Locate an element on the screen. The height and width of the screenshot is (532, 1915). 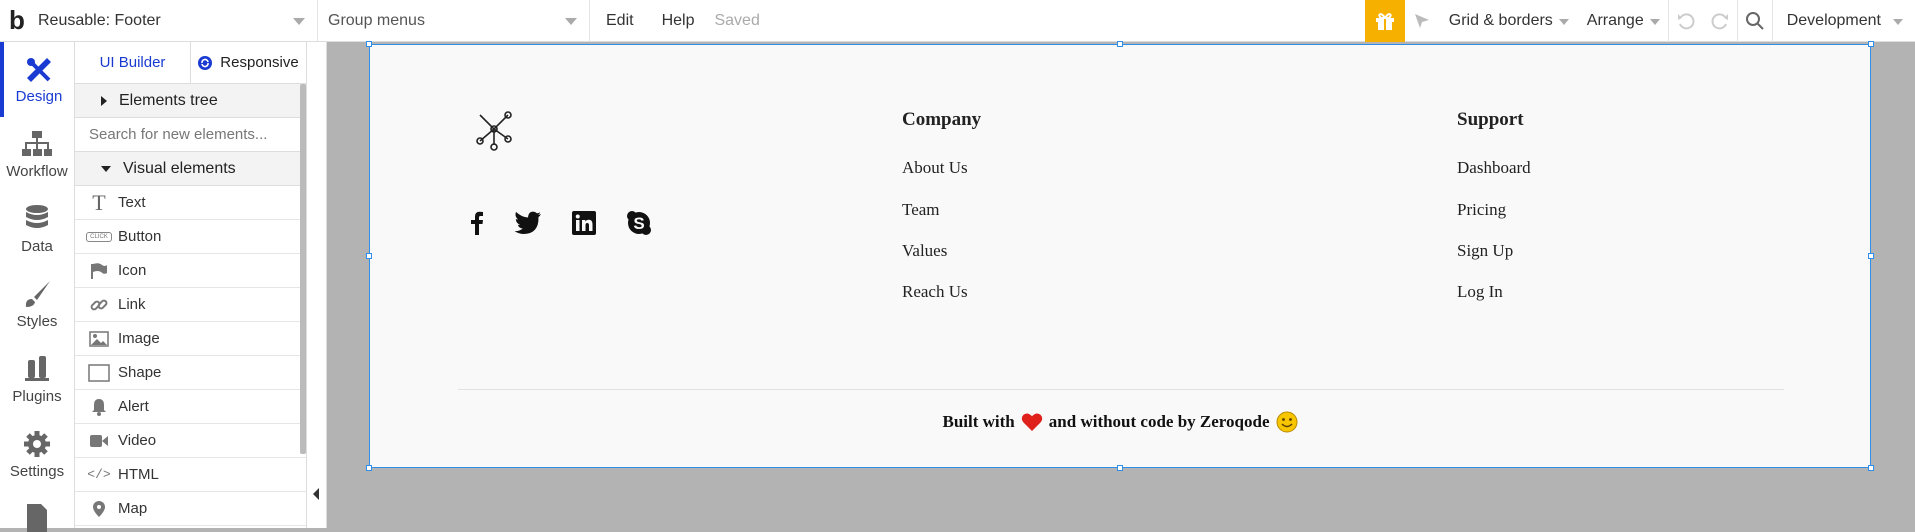
visual-elements-toggle: Visual elements is located at coordinates (190, 169).